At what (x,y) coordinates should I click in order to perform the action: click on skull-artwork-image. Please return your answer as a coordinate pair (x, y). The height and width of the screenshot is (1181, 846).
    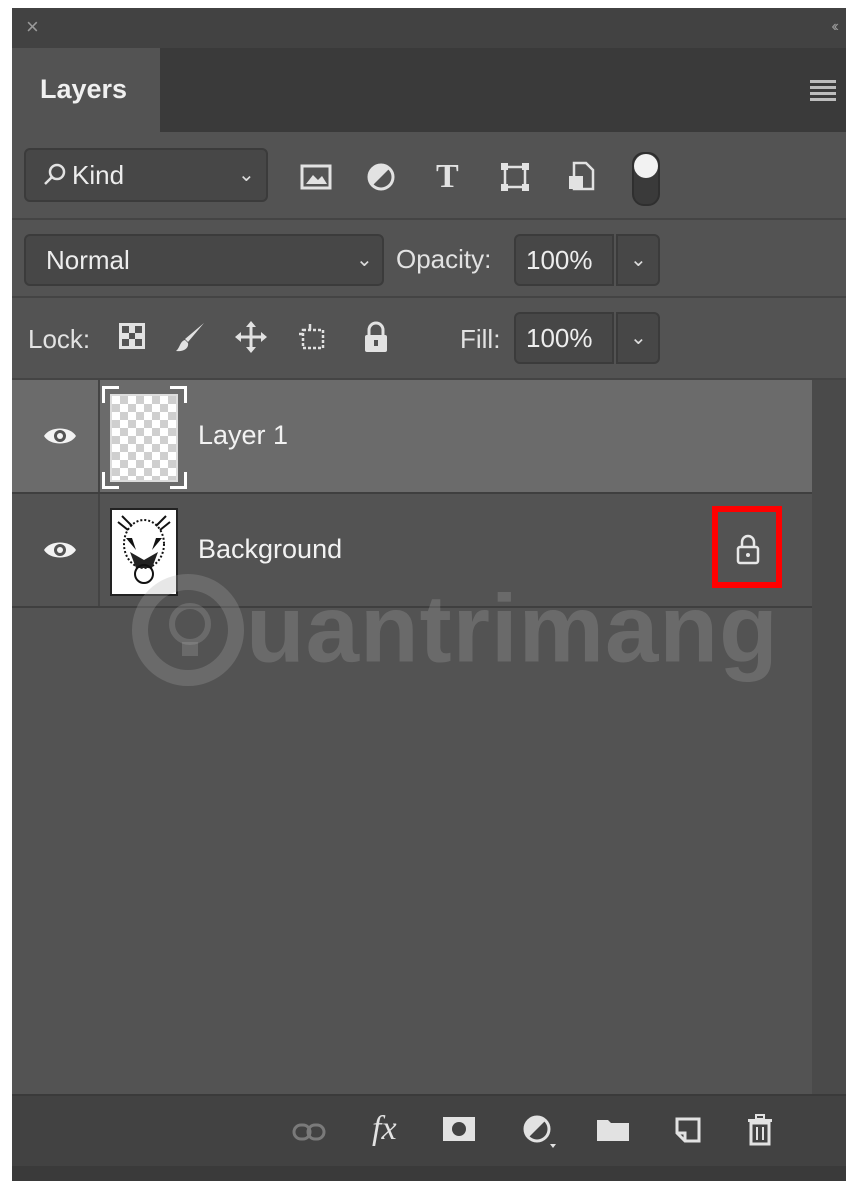
    Looking at the image, I should click on (144, 549).